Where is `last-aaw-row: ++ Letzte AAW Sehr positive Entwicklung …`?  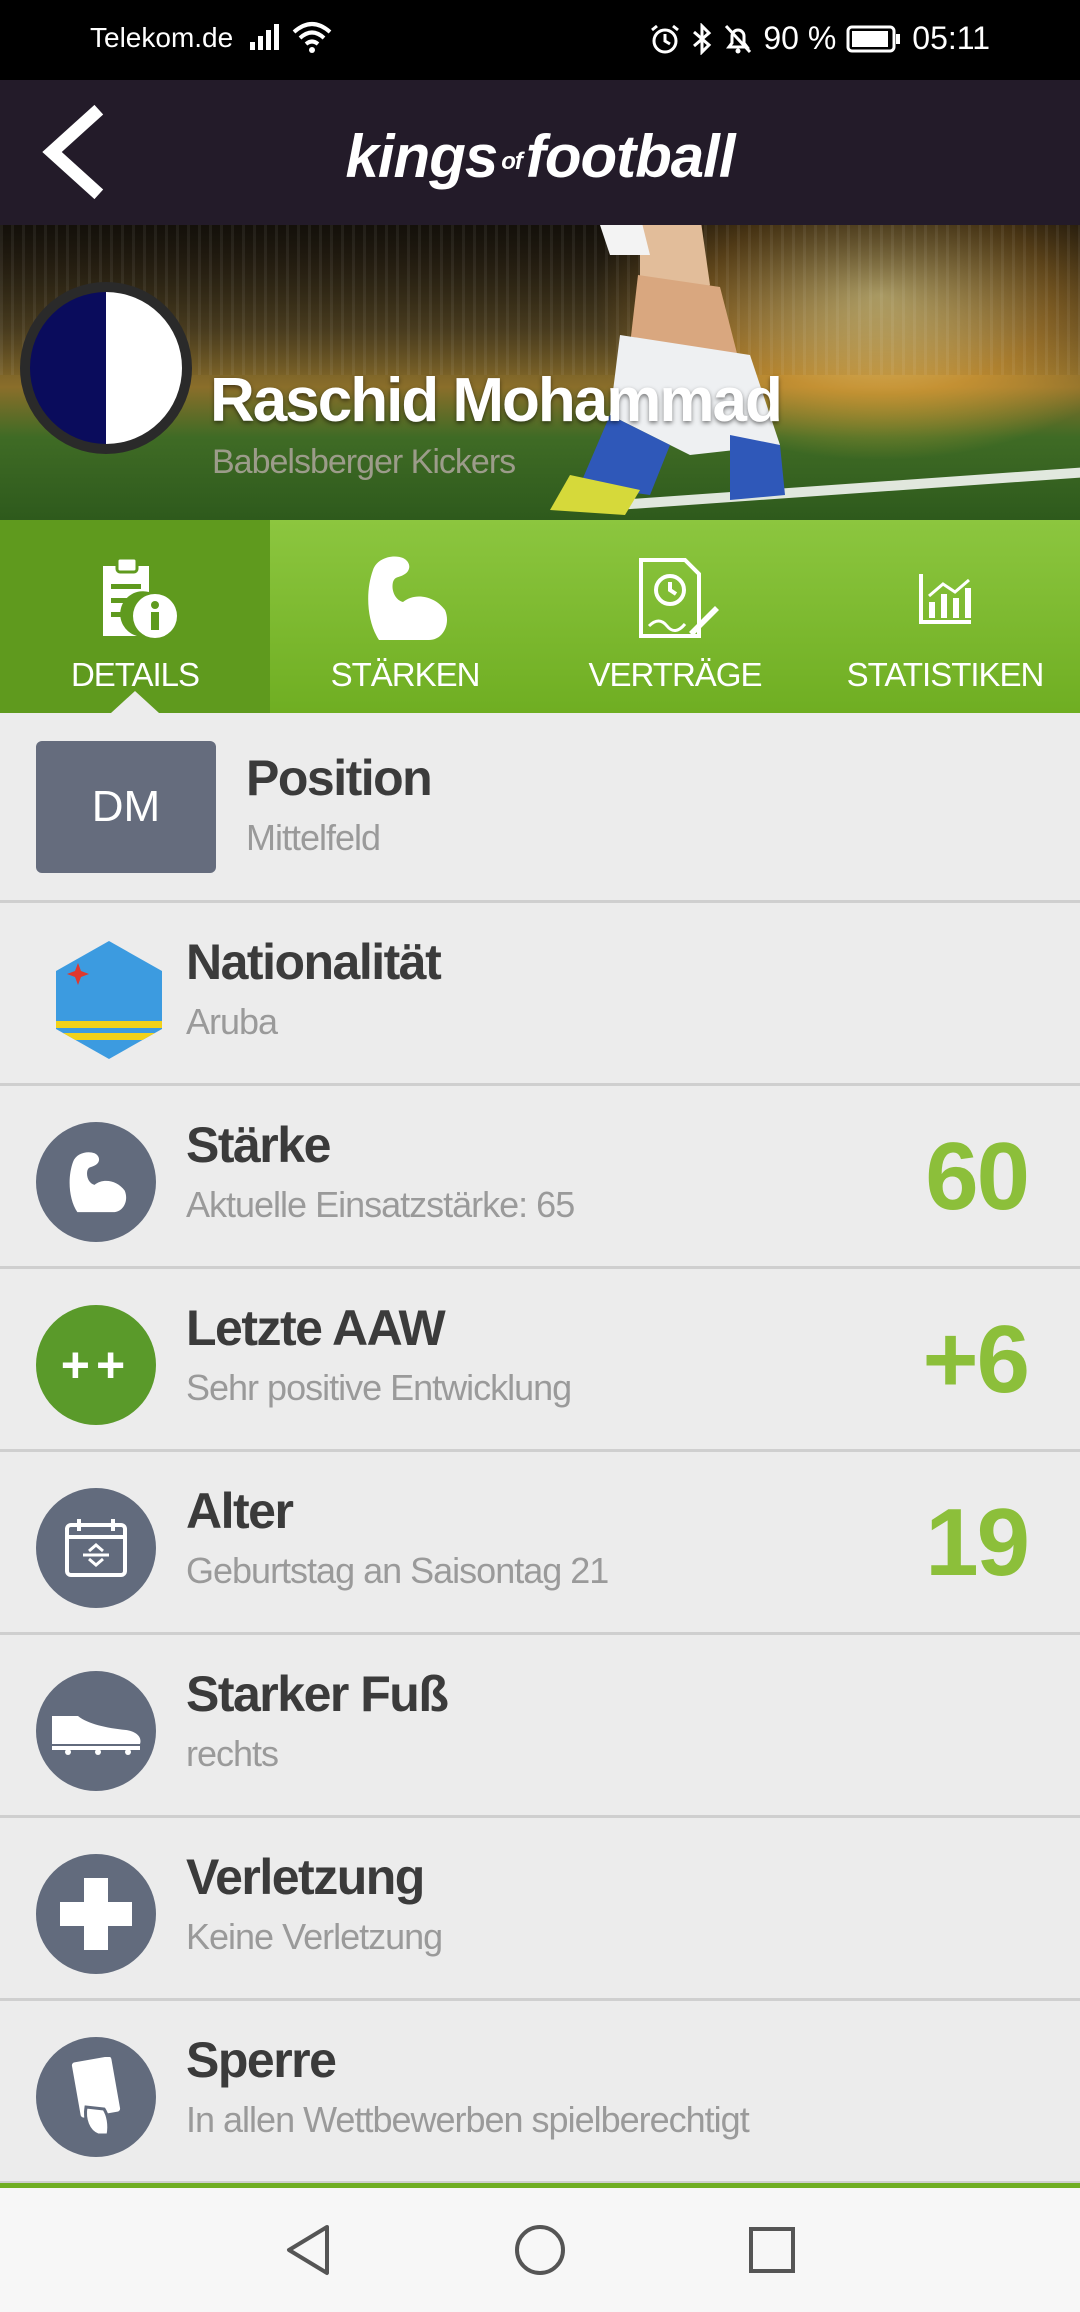 last-aaw-row: ++ Letzte AAW Sehr positive Entwicklung … is located at coordinates (540, 1360).